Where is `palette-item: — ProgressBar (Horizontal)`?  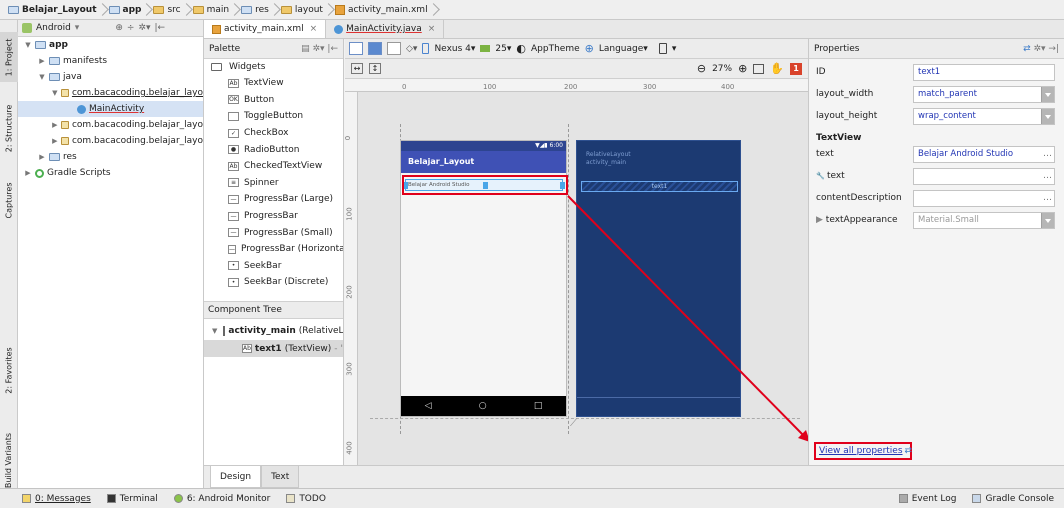
palette-item: — ProgressBar (Horizontal) is located at coordinates (273, 249).